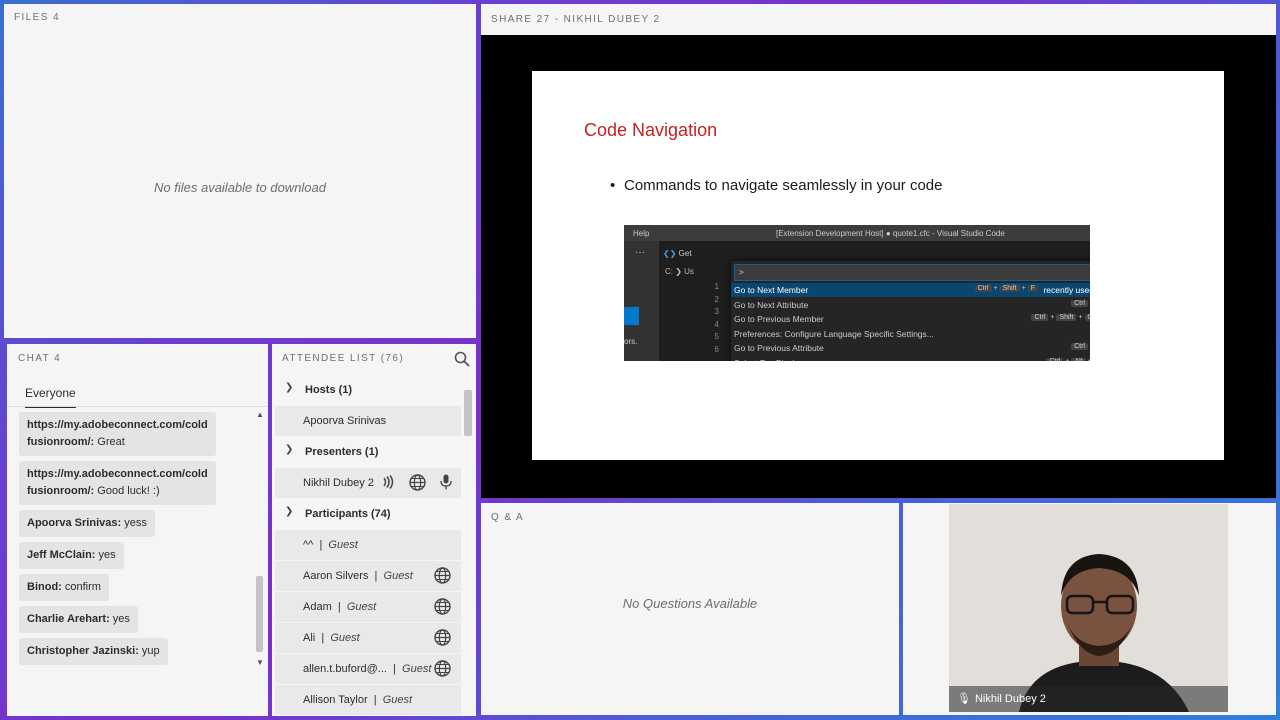 Image resolution: width=1280 pixels, height=720 pixels. What do you see at coordinates (576, 19) in the screenshot?
I see `share-pod-title: SHARE 27 - NIKHIL DUBEY 2` at bounding box center [576, 19].